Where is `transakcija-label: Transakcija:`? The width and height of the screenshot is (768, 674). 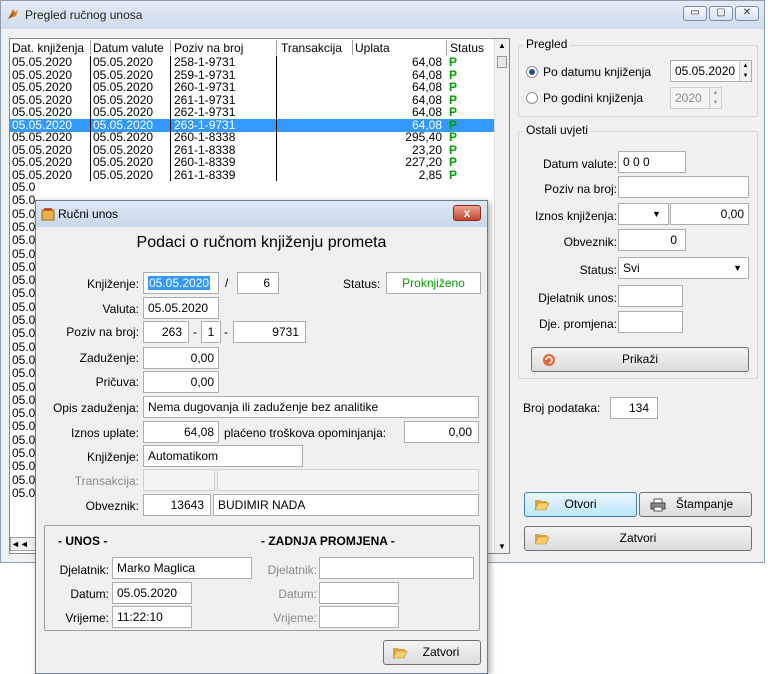
transakcija-label: Transakcija: is located at coordinates (106, 481).